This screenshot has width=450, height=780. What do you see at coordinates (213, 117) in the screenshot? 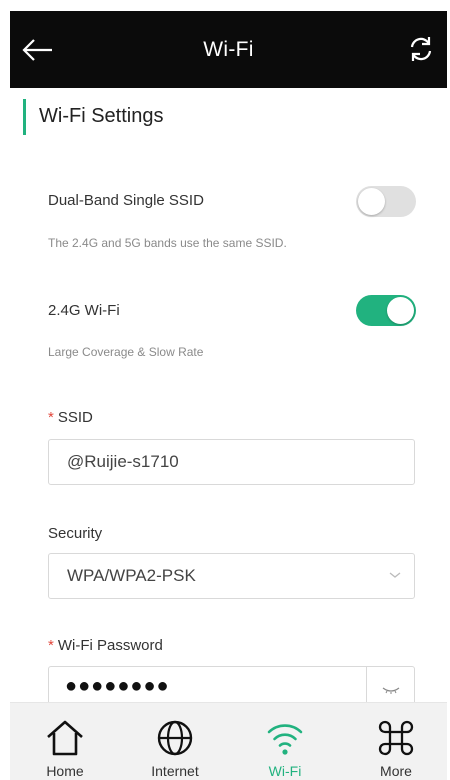
I see `section-header: Wi-Fi Settings` at bounding box center [213, 117].